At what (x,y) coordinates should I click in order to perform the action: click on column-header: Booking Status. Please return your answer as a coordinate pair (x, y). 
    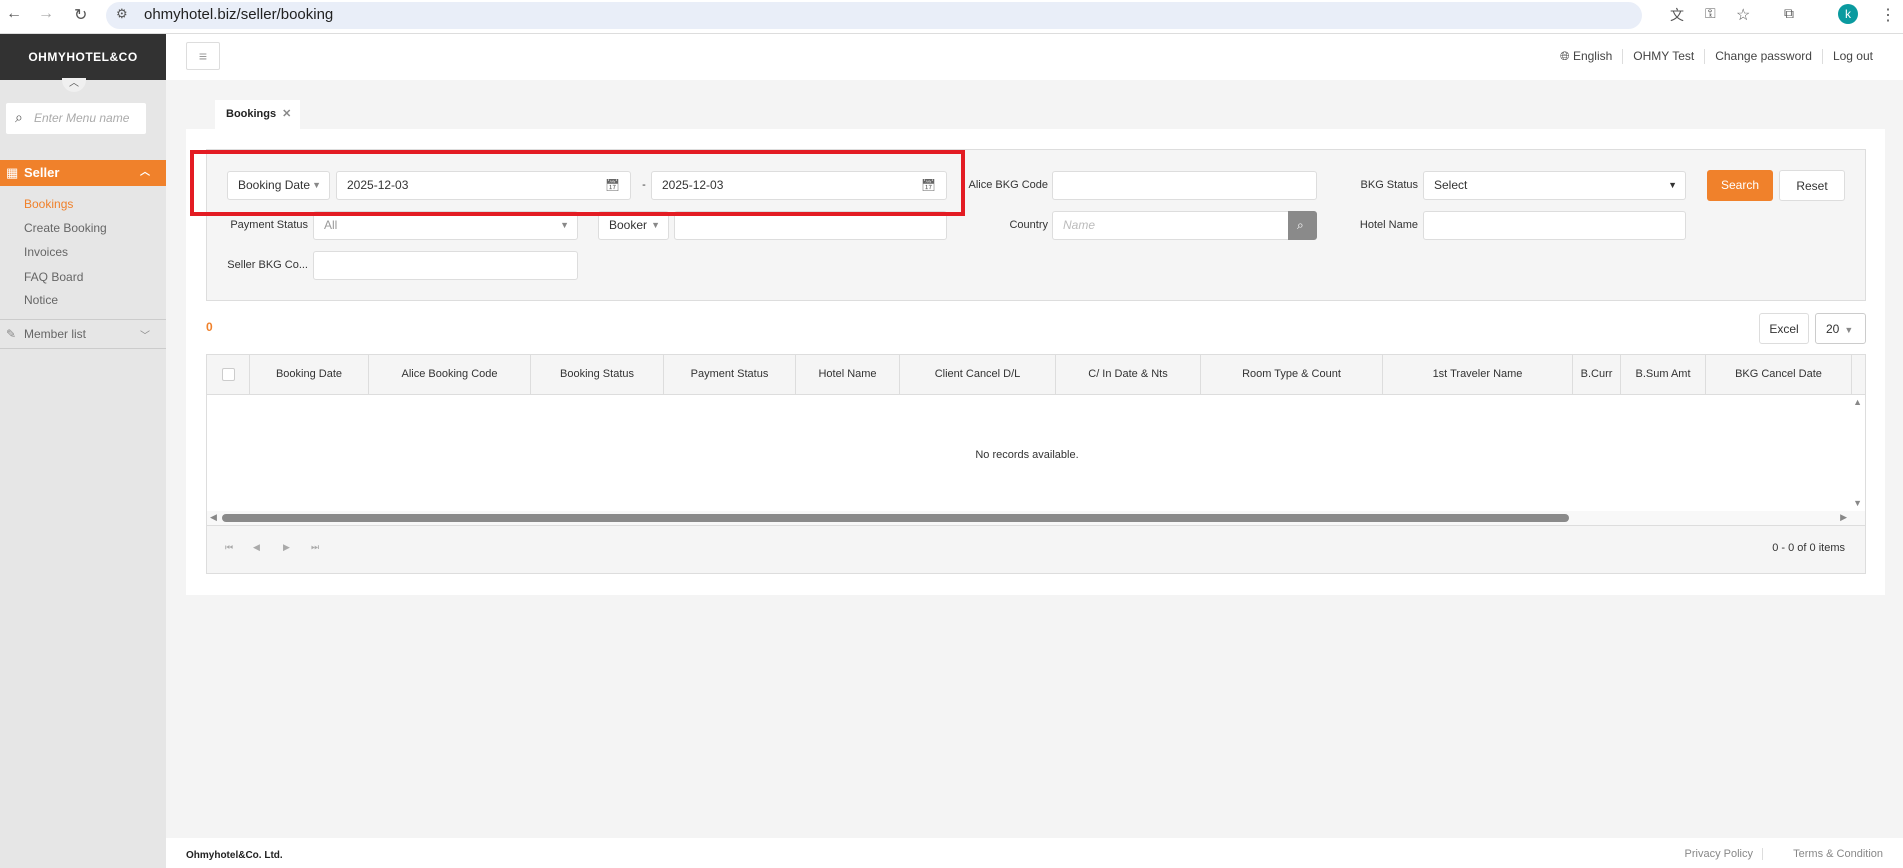
    Looking at the image, I should click on (596, 374).